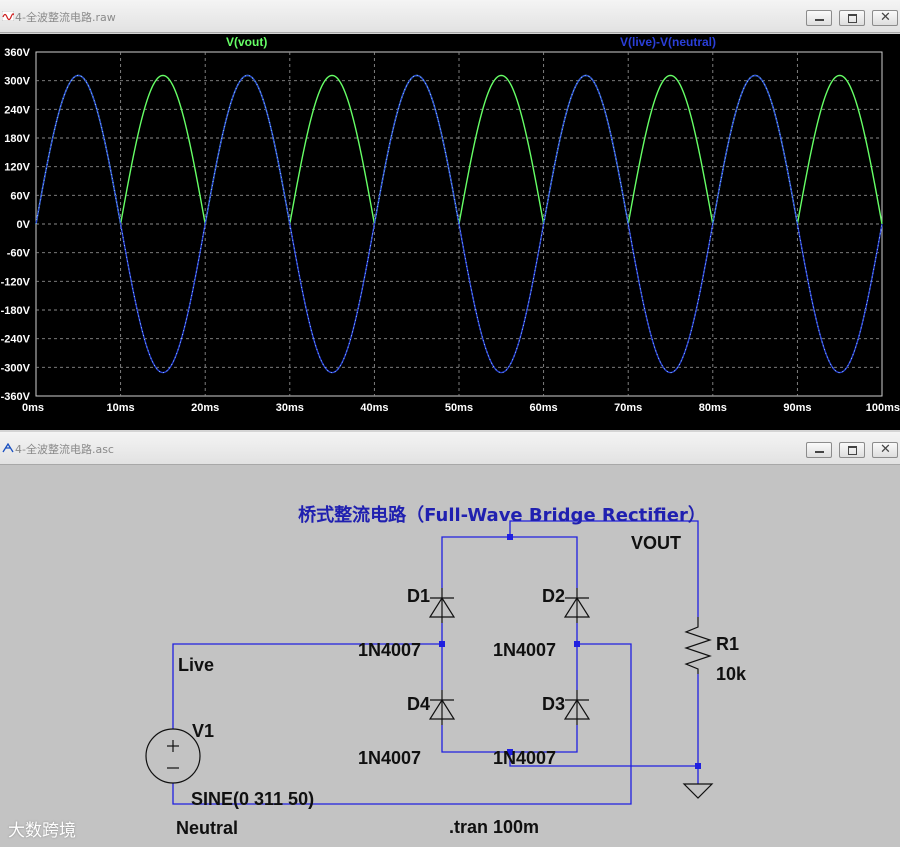  What do you see at coordinates (577, 605) in the screenshot?
I see `diode-d2` at bounding box center [577, 605].